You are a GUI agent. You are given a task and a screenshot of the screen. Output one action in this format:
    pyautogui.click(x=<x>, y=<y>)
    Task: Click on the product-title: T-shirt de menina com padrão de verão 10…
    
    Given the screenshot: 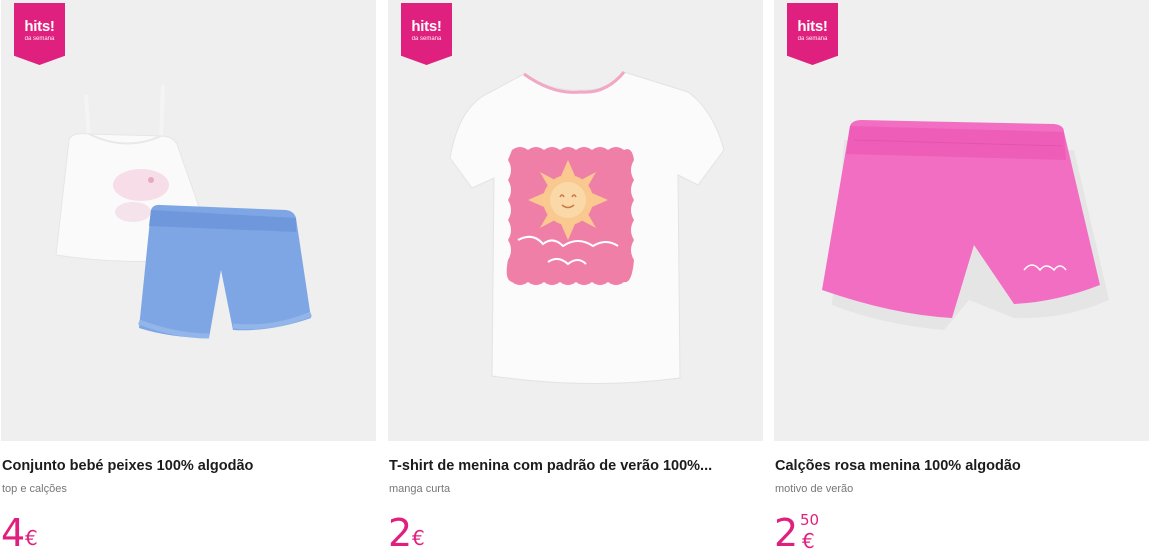 What is the action you would take?
    pyautogui.click(x=575, y=466)
    